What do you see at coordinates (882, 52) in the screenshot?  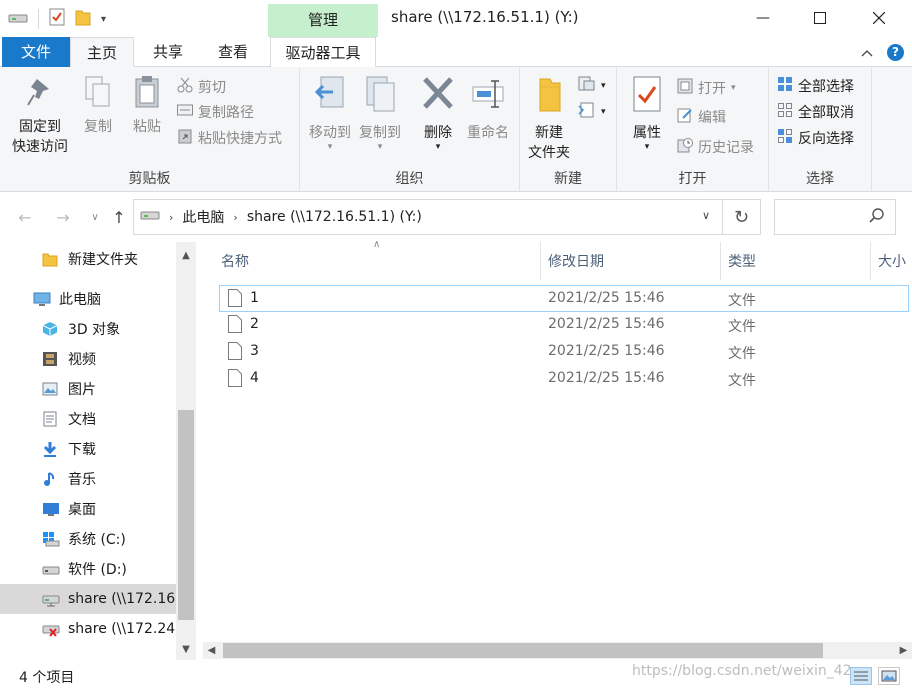 I see `ribbon-controls: ?` at bounding box center [882, 52].